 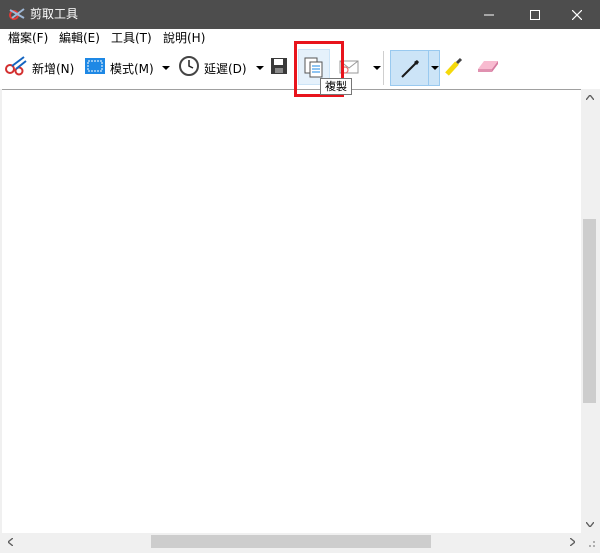 I want to click on chevron-up-icon, so click(x=589, y=97).